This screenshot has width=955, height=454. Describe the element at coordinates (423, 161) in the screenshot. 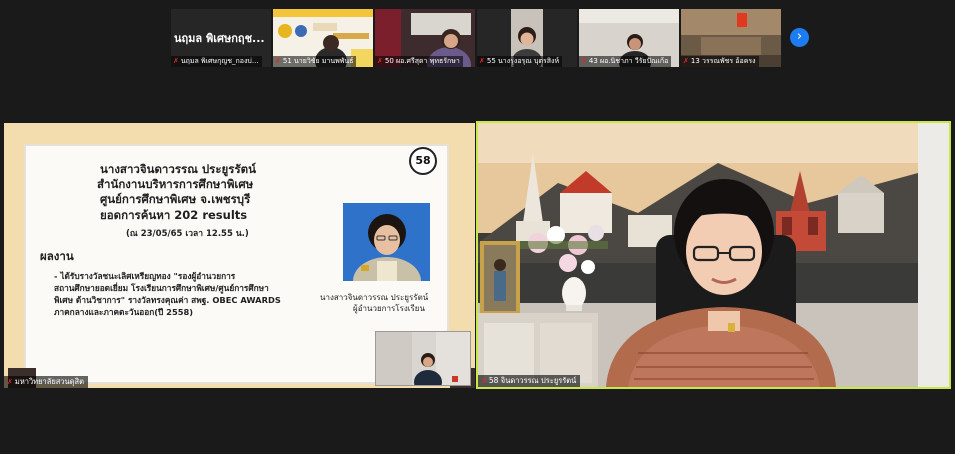

I see `slide-number-badge: 58` at that location.